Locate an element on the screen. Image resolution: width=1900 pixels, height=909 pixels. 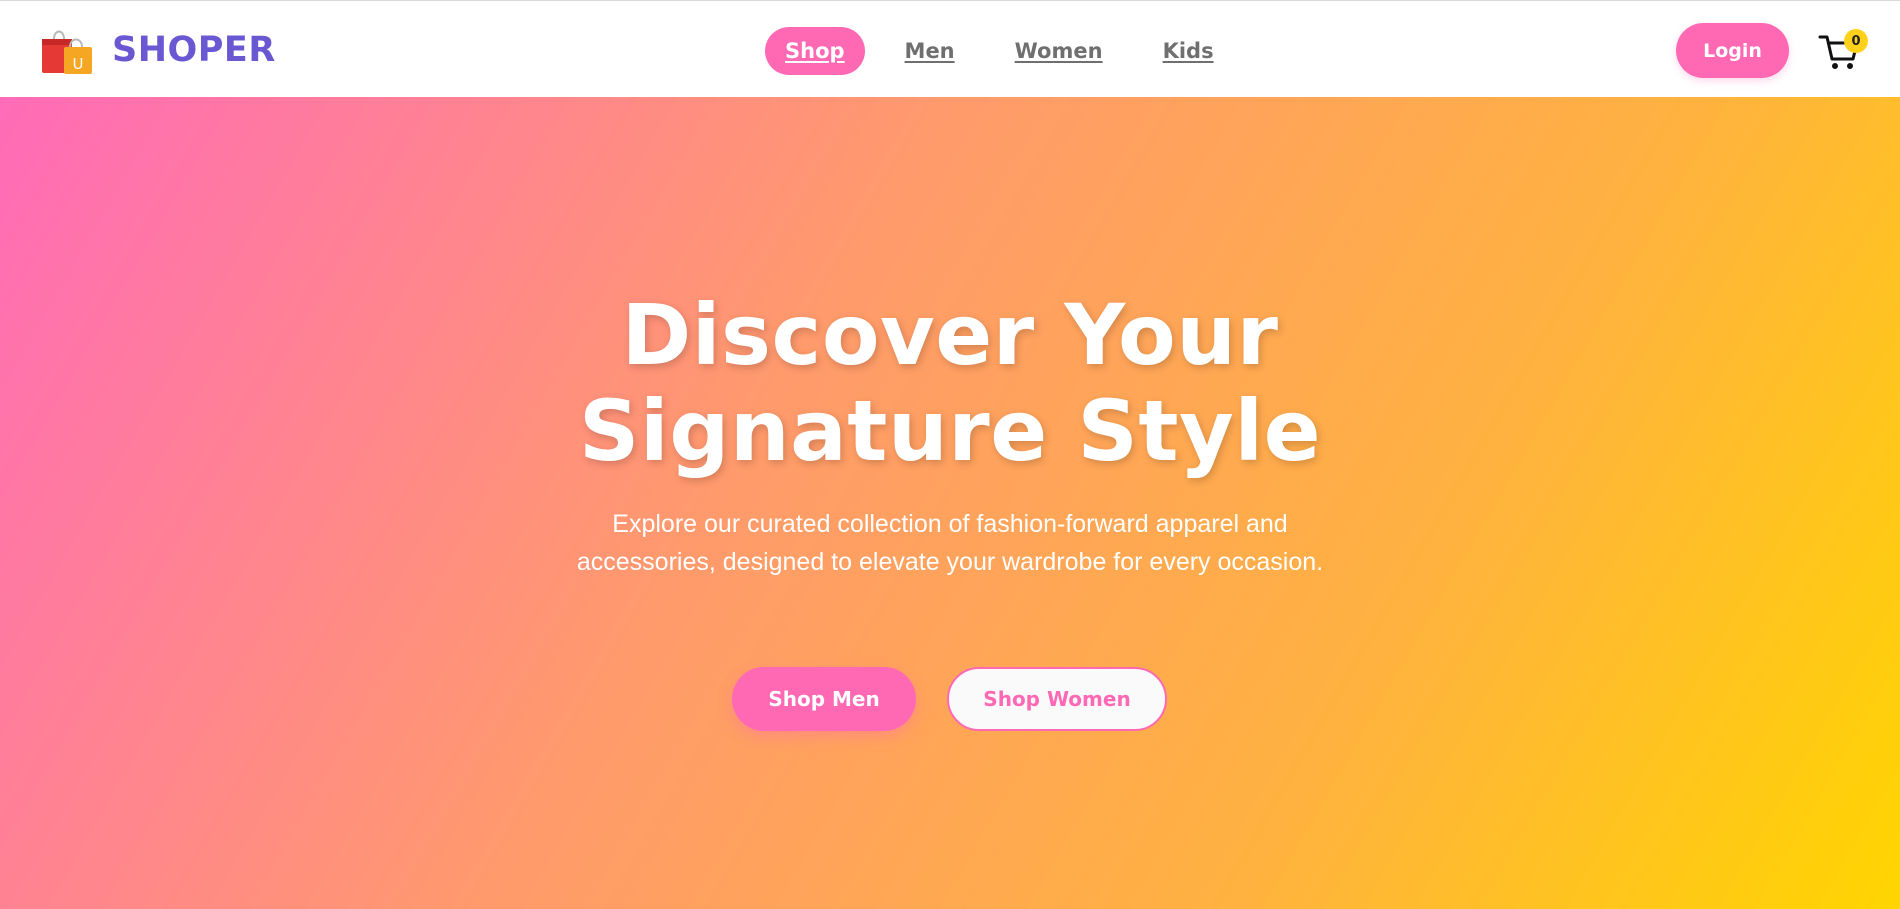
hero-title-line-1: Discover Your is located at coordinates (950, 335).